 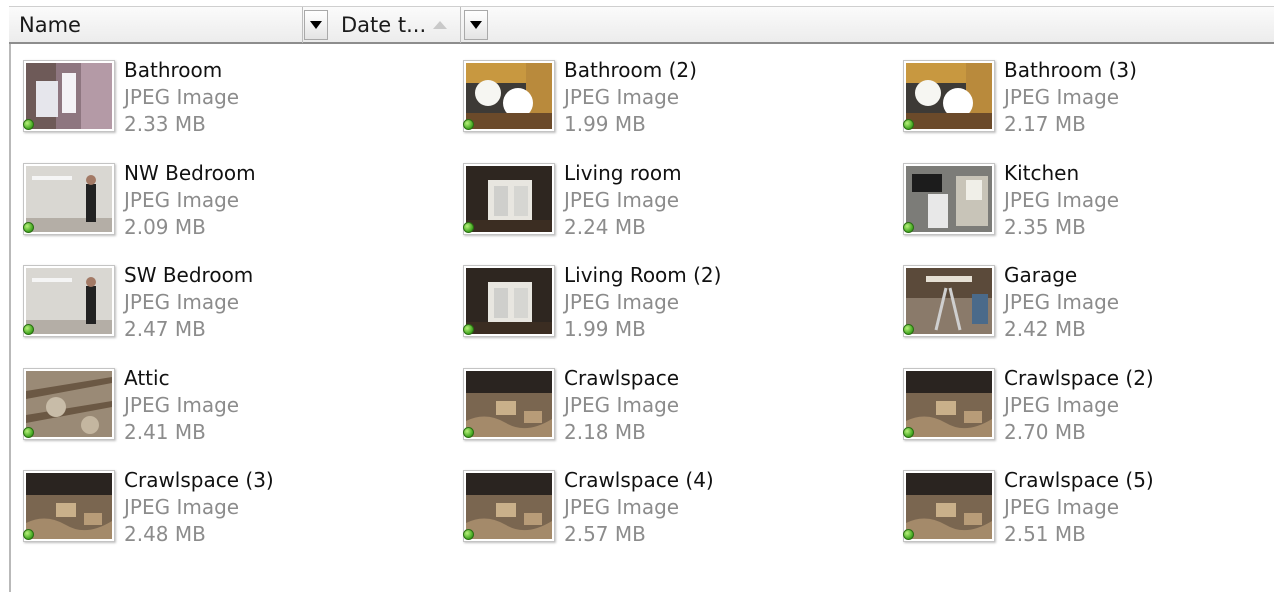 What do you see at coordinates (1070, 70) in the screenshot?
I see `file-name: Bathroom (3)` at bounding box center [1070, 70].